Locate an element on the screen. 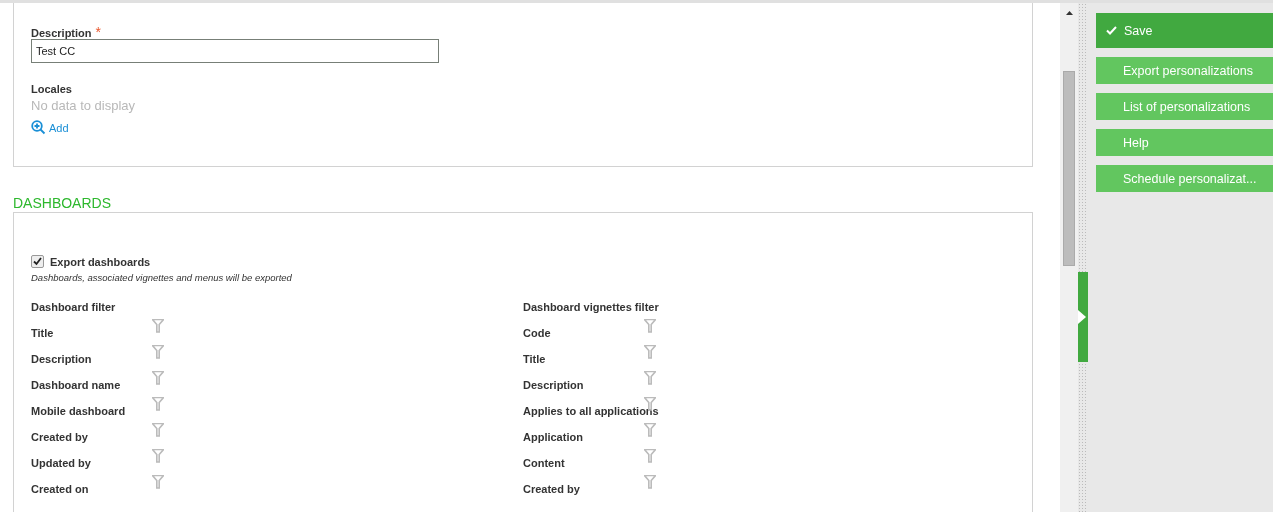 The width and height of the screenshot is (1273, 512). panel-toggle is located at coordinates (1083, 317).